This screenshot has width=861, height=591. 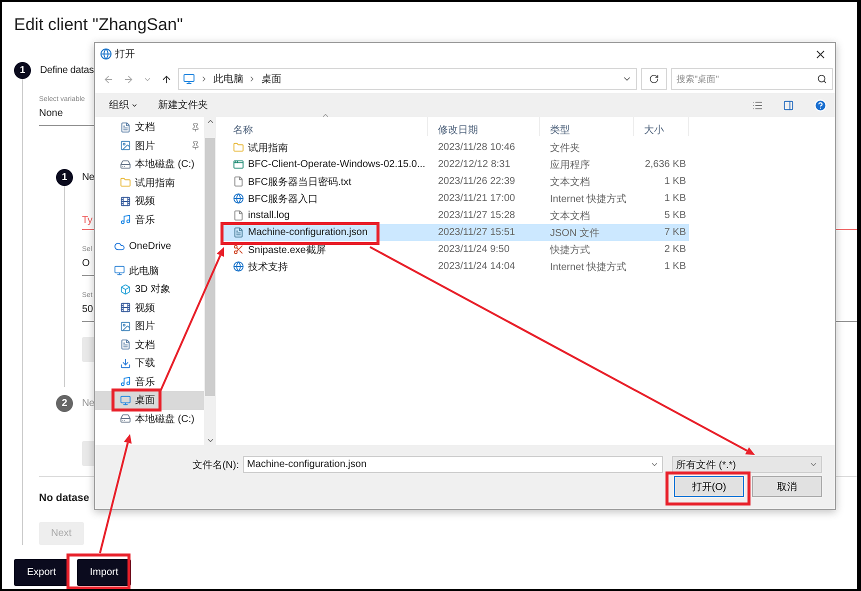 I want to click on file-name: BFC服务器当日密码.txt, so click(x=325, y=181).